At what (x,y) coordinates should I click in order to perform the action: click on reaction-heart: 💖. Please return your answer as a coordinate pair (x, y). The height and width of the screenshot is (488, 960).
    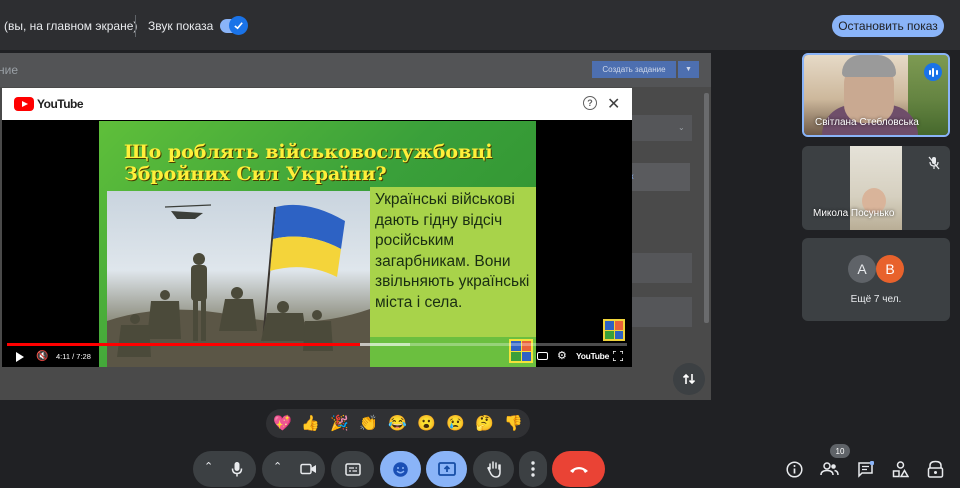
    Looking at the image, I should click on (282, 423).